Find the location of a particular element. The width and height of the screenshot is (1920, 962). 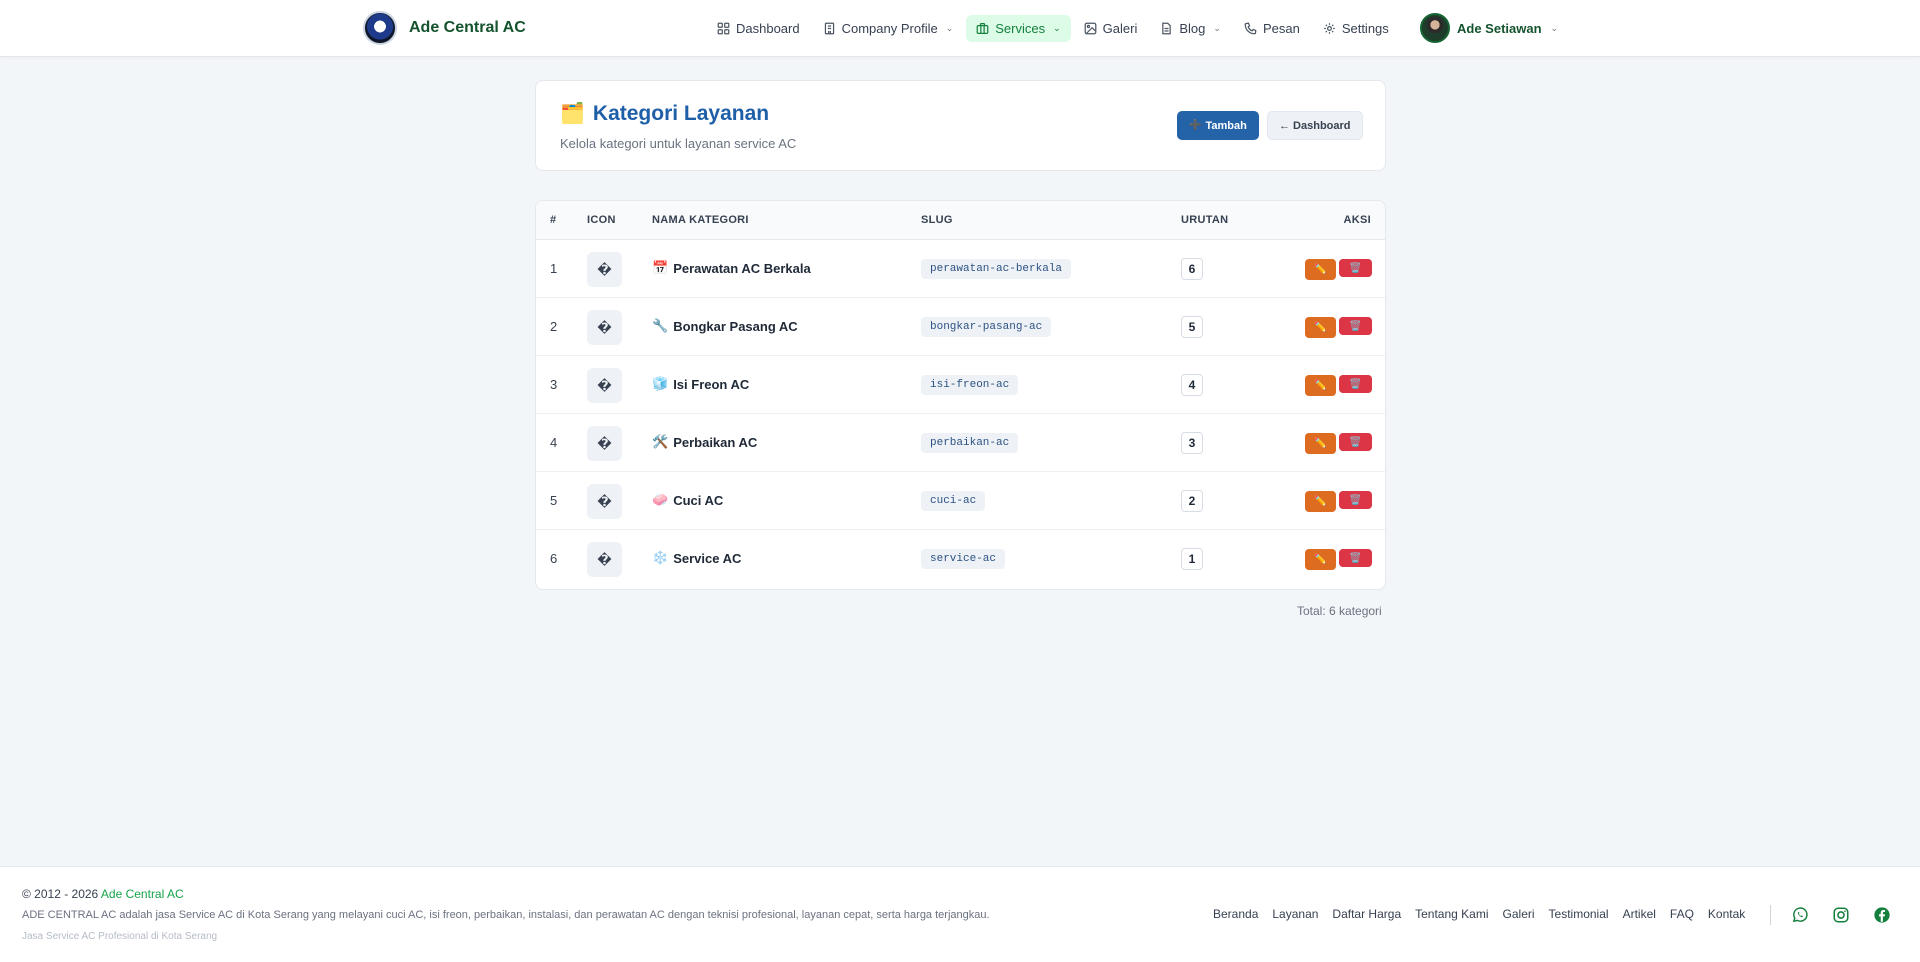

nav-label: Services is located at coordinates (1020, 28).